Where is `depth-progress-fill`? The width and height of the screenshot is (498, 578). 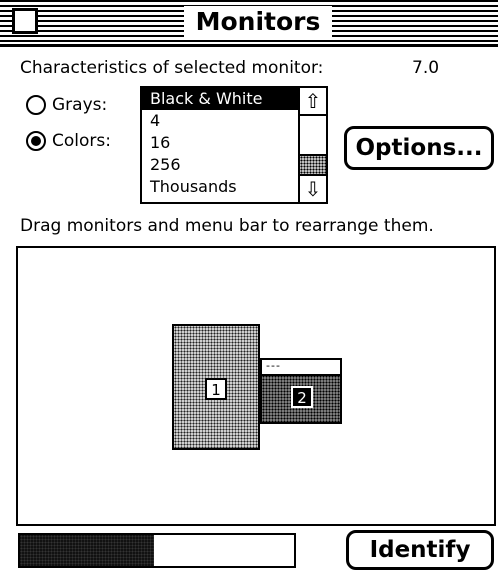
depth-progress-fill is located at coordinates (87, 550).